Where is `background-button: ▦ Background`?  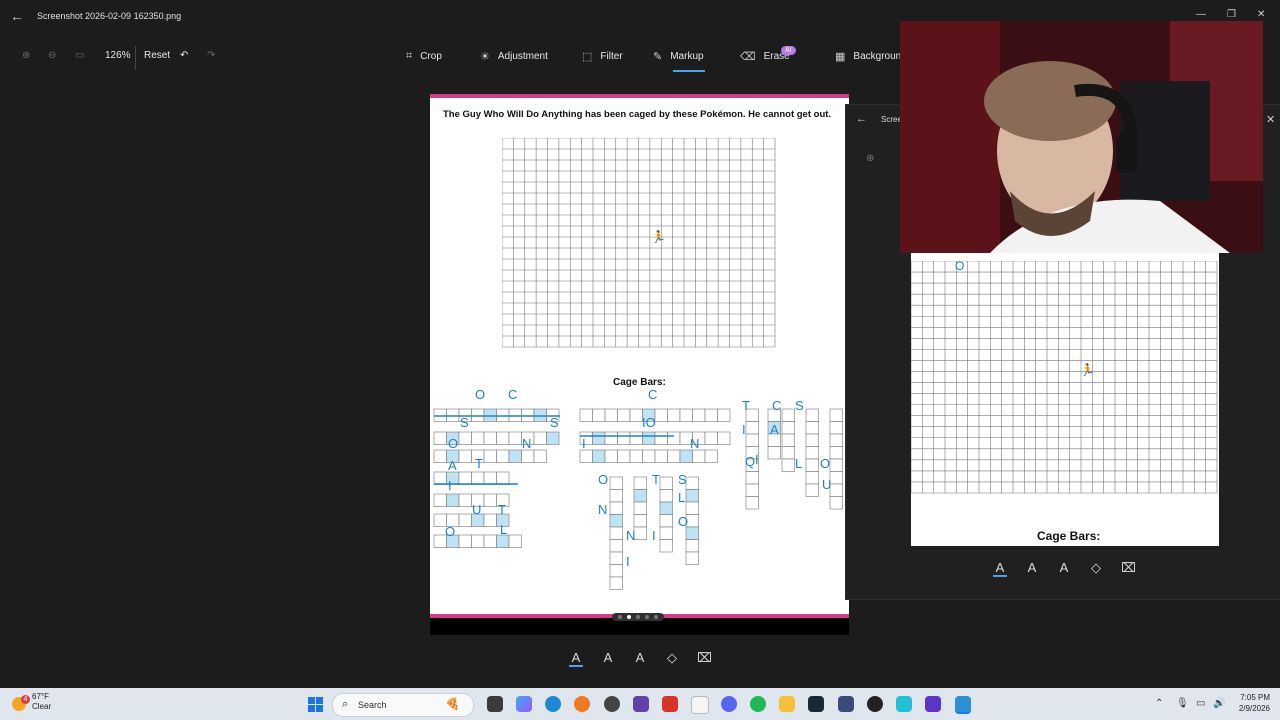 background-button: ▦ Background is located at coordinates (871, 56).